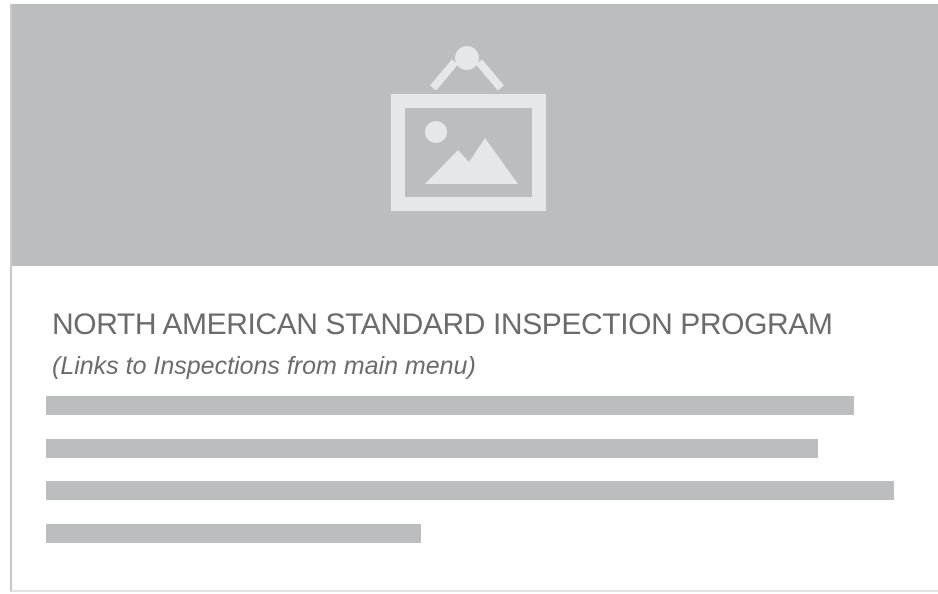  Describe the element at coordinates (264, 366) in the screenshot. I see `card-subtitle: (Links to Inspections from main menu)` at that location.